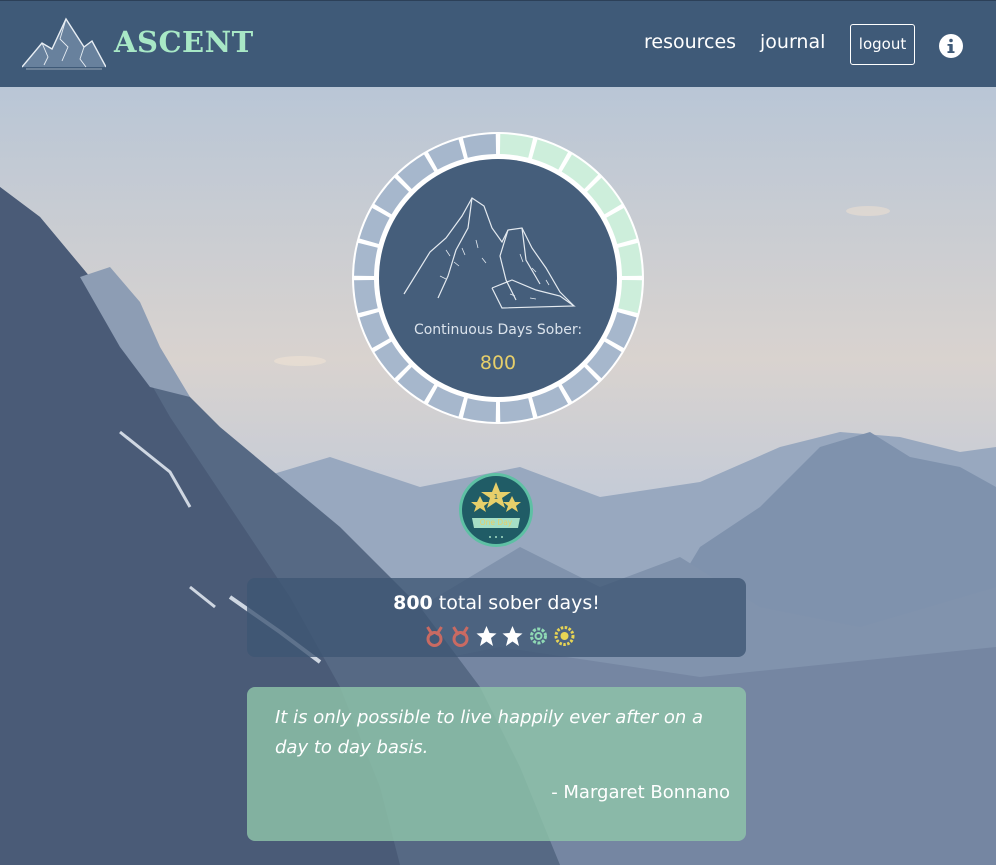 The image size is (996, 865). I want to click on quote-author: - Margaret Bonnano, so click(640, 792).